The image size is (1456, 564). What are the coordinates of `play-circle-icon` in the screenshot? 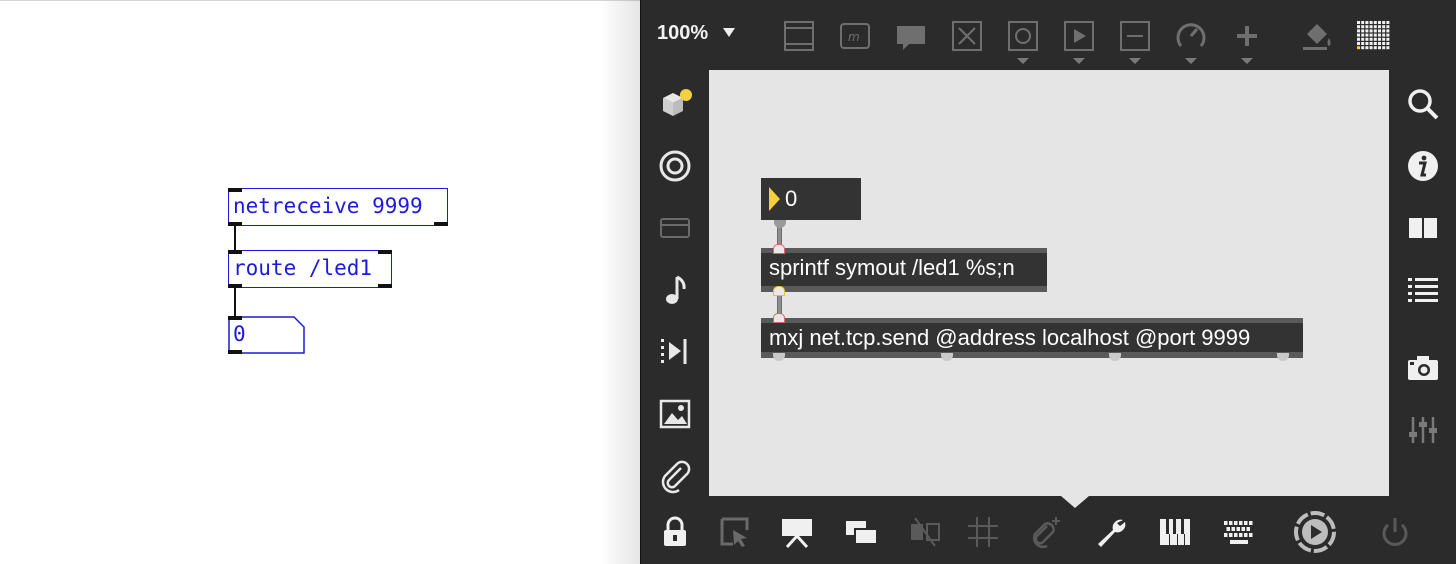 It's located at (1315, 532).